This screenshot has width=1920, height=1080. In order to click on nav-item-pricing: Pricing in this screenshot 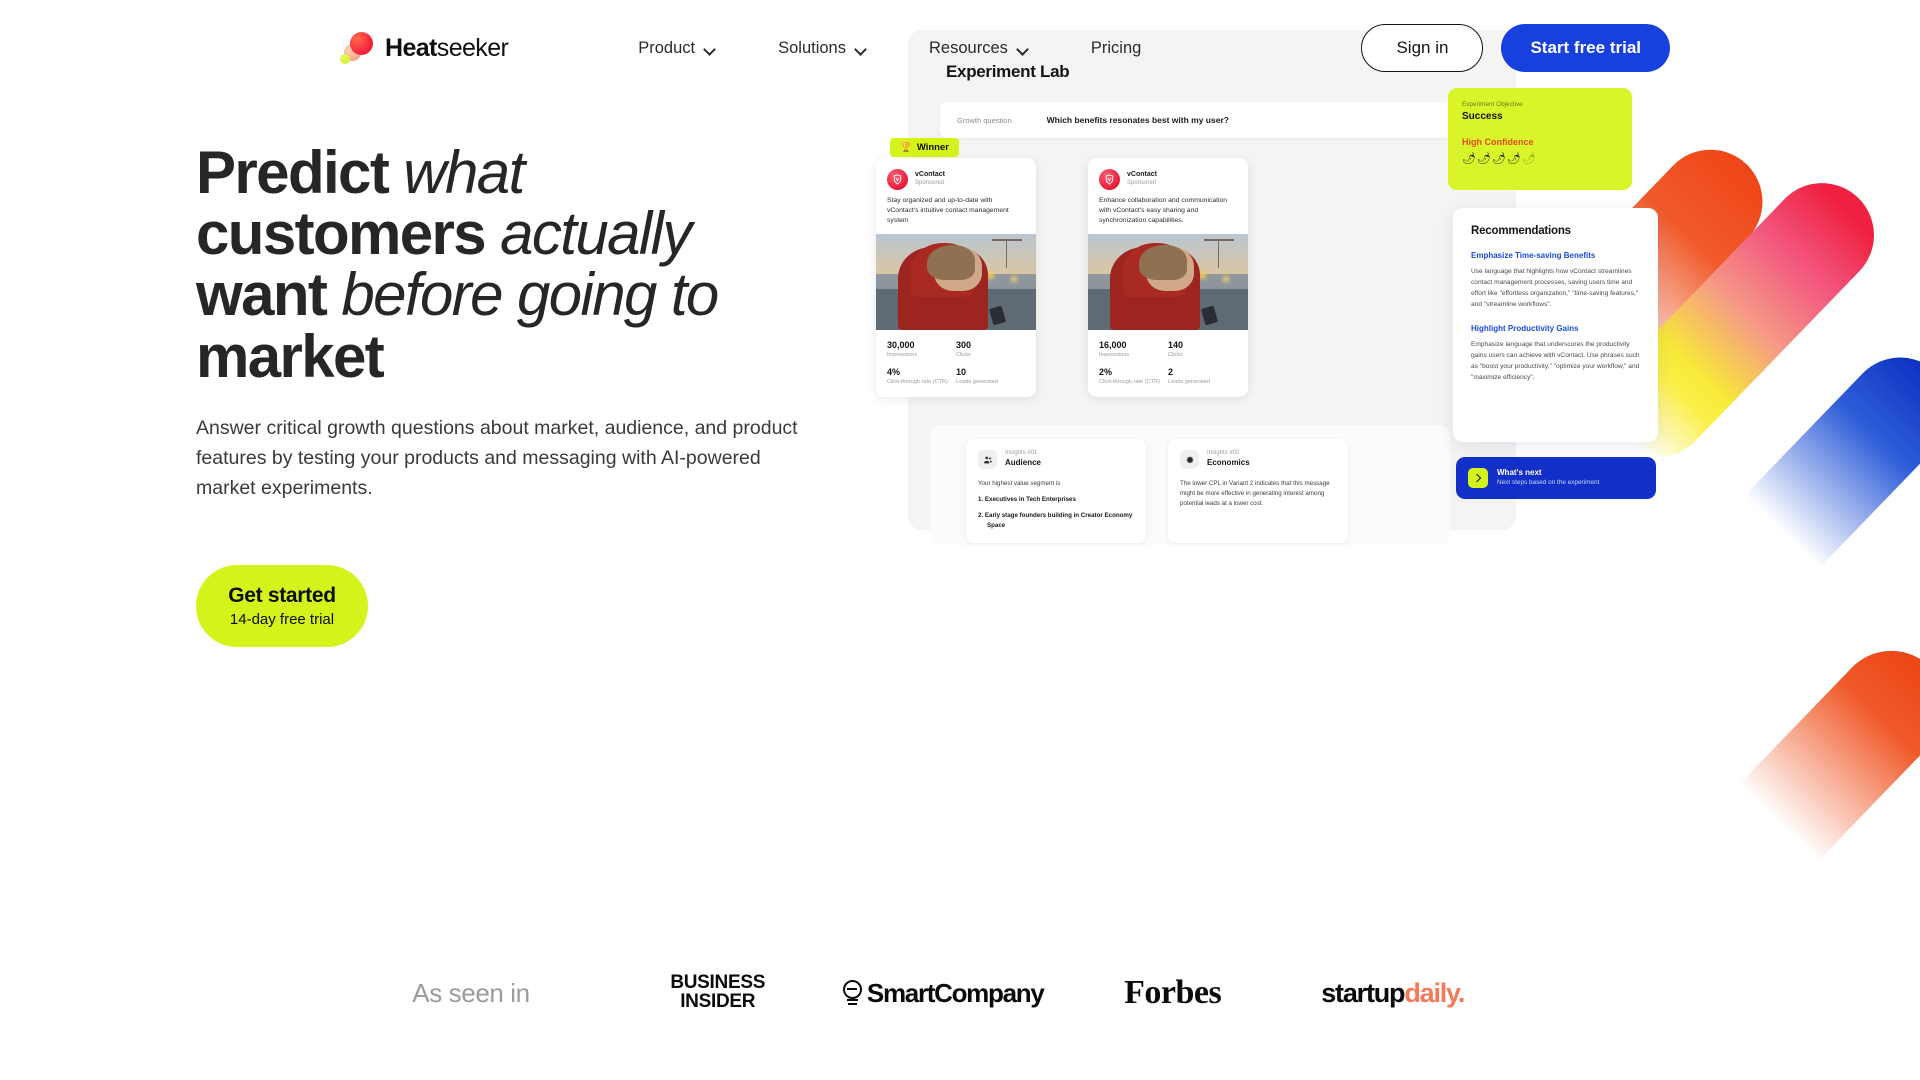, I will do `click(1116, 48)`.